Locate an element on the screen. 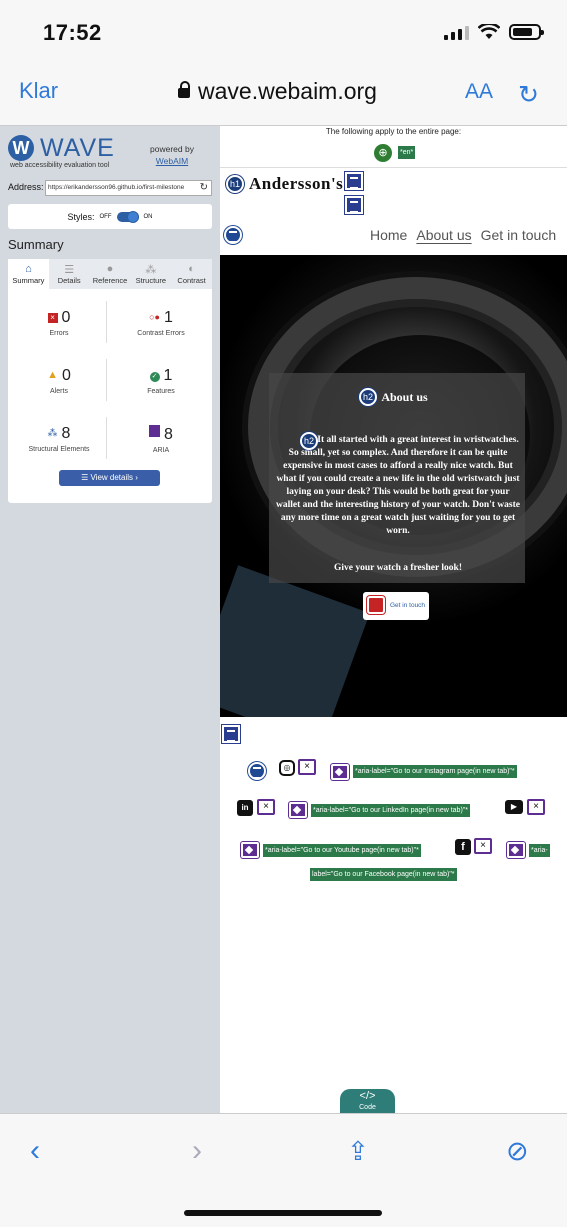 Image resolution: width=567 pixels, height=1227 pixels. header-landmark-icon is located at coordinates (354, 181).